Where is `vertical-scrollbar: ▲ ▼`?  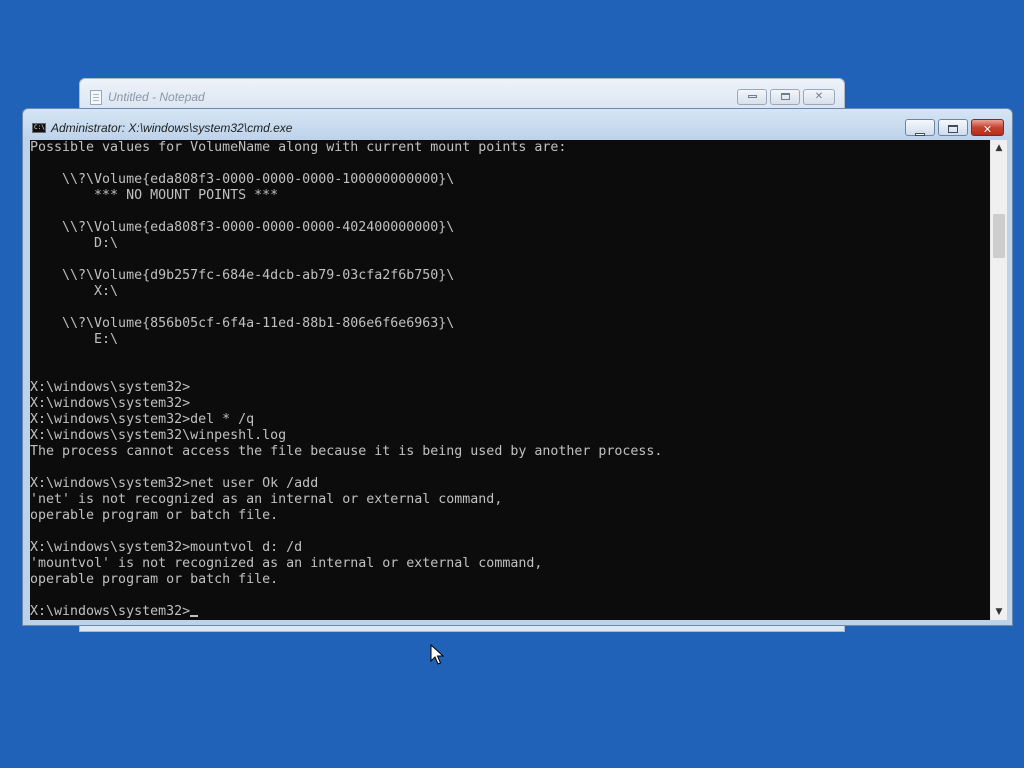
vertical-scrollbar: ▲ ▼ is located at coordinates (998, 380).